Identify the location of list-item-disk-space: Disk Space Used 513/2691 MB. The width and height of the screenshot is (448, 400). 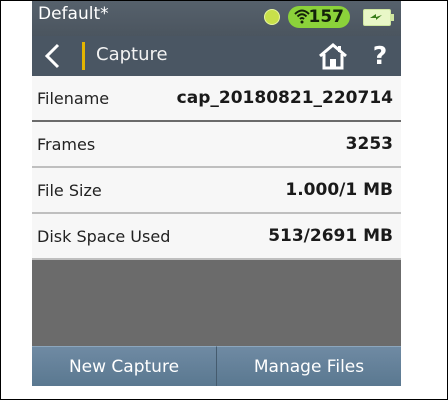
(216, 237).